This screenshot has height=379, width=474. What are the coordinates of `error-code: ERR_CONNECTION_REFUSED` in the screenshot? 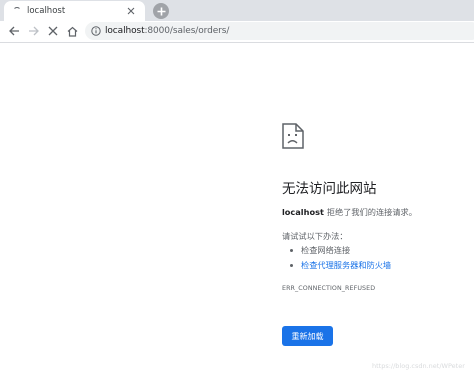 It's located at (329, 288).